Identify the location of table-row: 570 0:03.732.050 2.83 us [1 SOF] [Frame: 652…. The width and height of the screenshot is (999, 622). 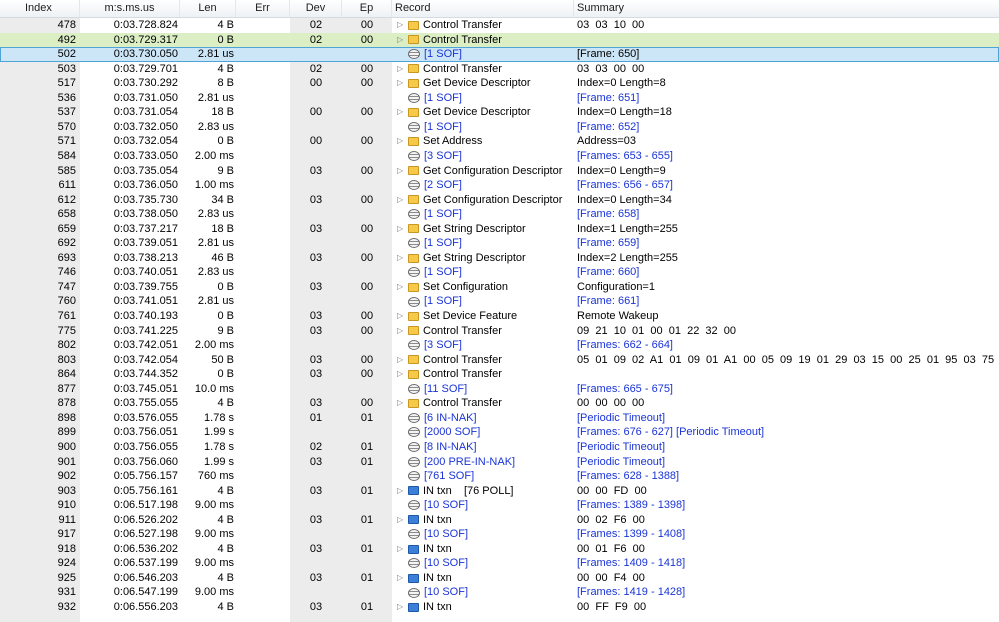
(499, 127).